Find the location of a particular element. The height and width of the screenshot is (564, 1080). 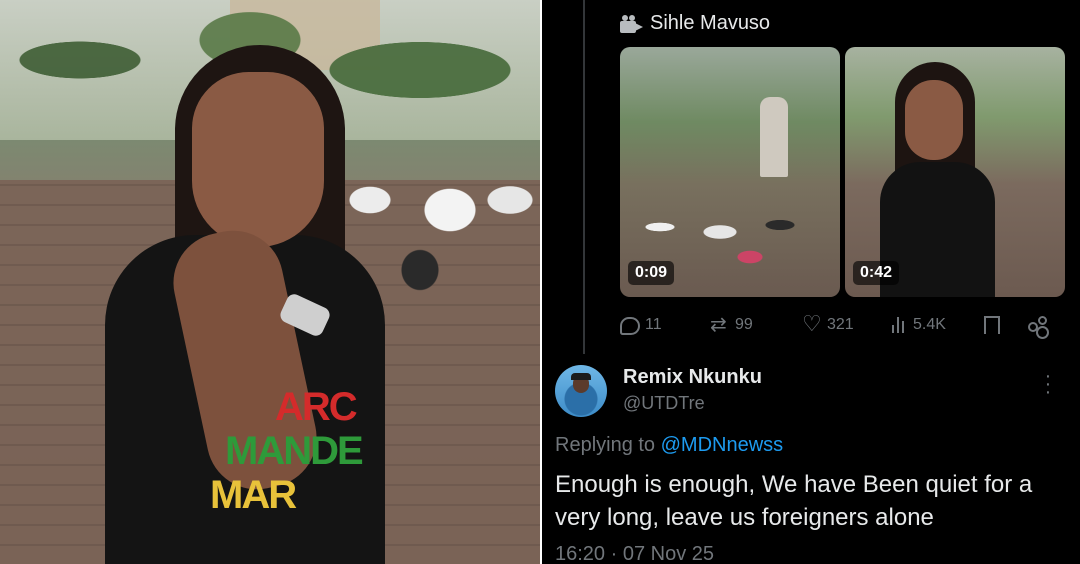

heart-icon is located at coordinates (812, 324).